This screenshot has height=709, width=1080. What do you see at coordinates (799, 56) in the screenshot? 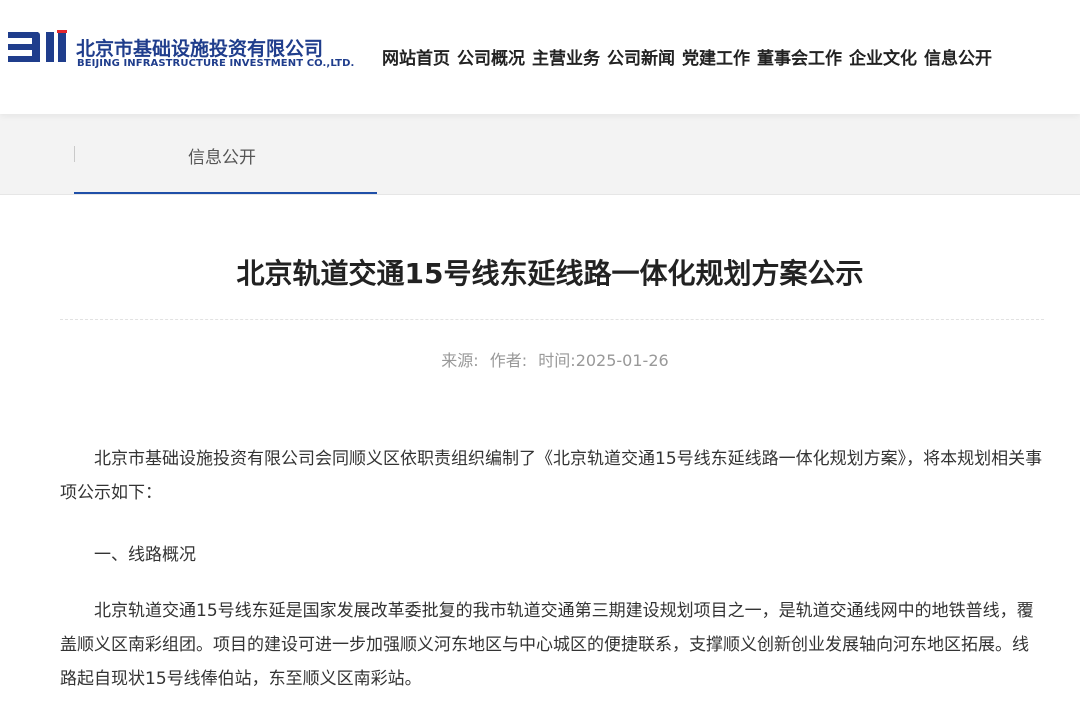
I see `nav-board-work: 董事会工作` at bounding box center [799, 56].